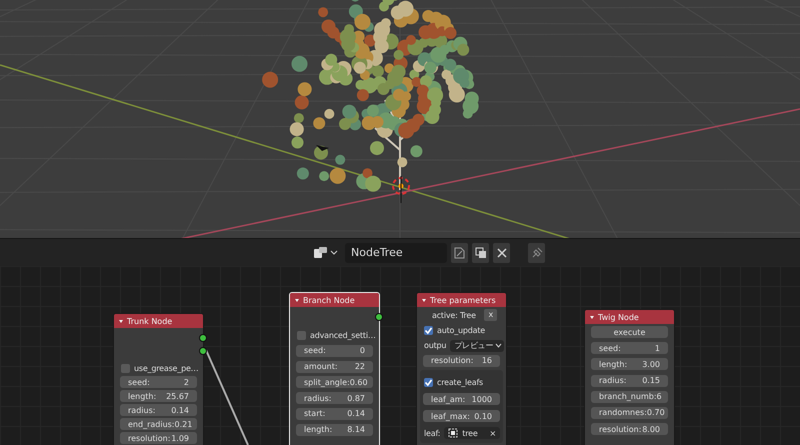 The height and width of the screenshot is (445, 800). I want to click on execute-button: execute, so click(629, 332).